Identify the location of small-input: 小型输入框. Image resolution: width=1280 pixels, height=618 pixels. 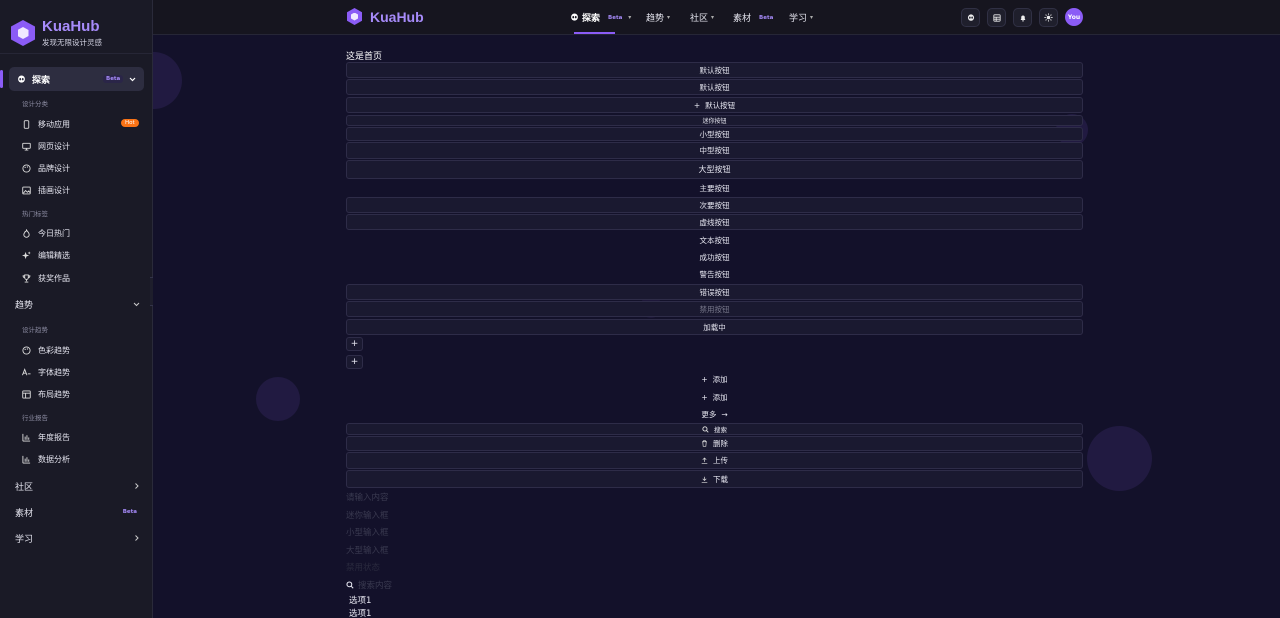
(367, 532).